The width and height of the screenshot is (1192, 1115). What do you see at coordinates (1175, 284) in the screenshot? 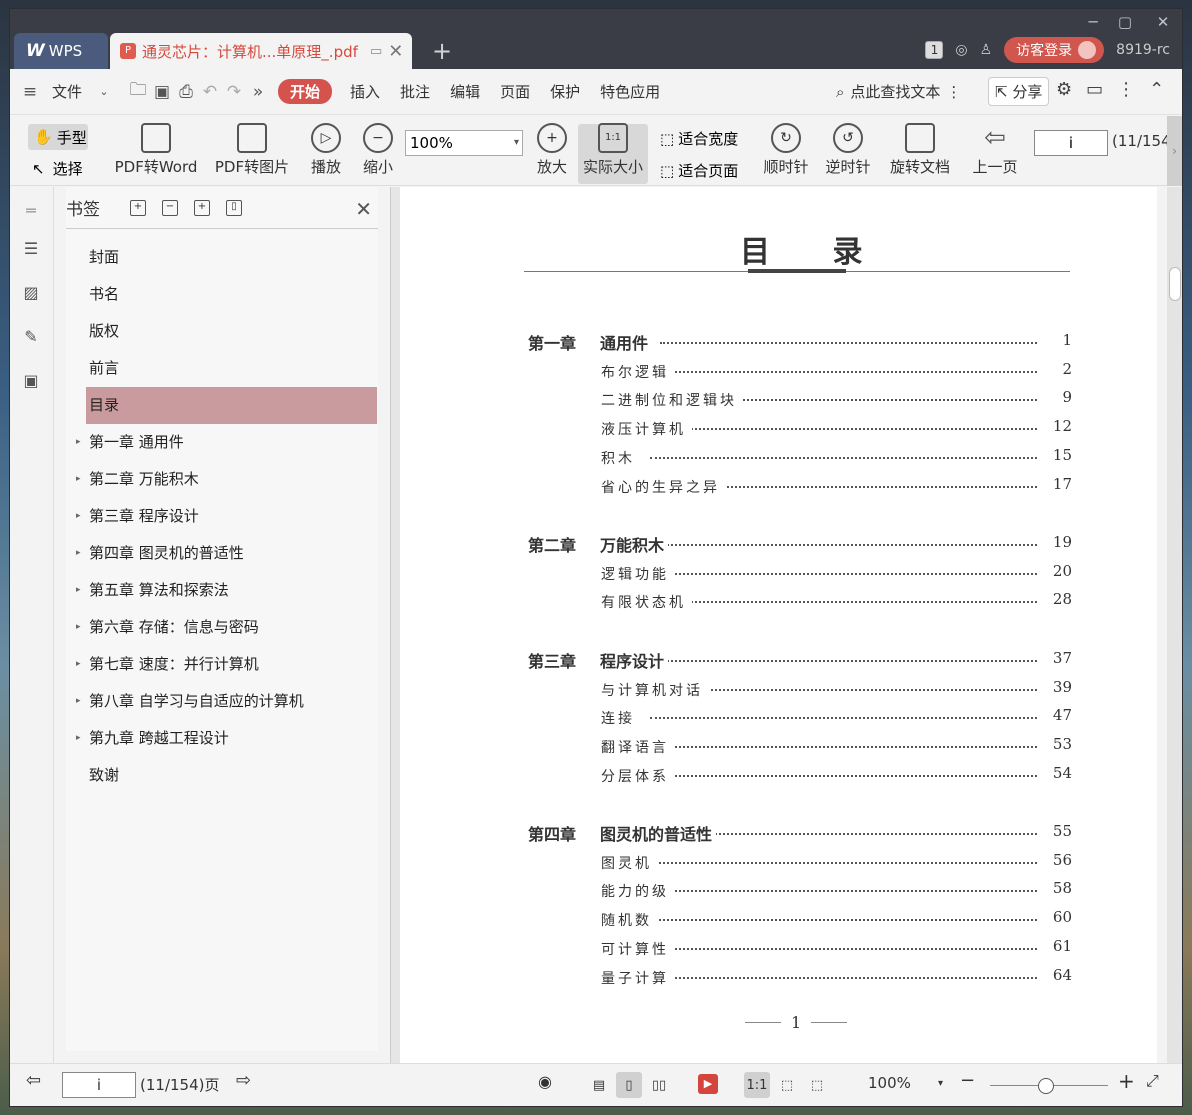
I see `scrollbar-thumb` at bounding box center [1175, 284].